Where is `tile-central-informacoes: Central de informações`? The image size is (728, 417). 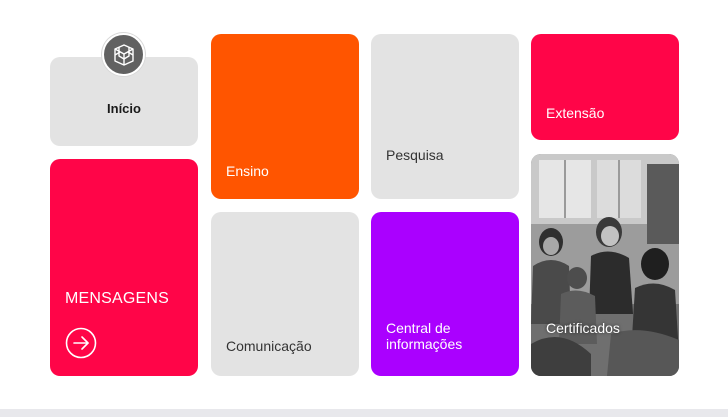 tile-central-informacoes: Central de informações is located at coordinates (445, 294).